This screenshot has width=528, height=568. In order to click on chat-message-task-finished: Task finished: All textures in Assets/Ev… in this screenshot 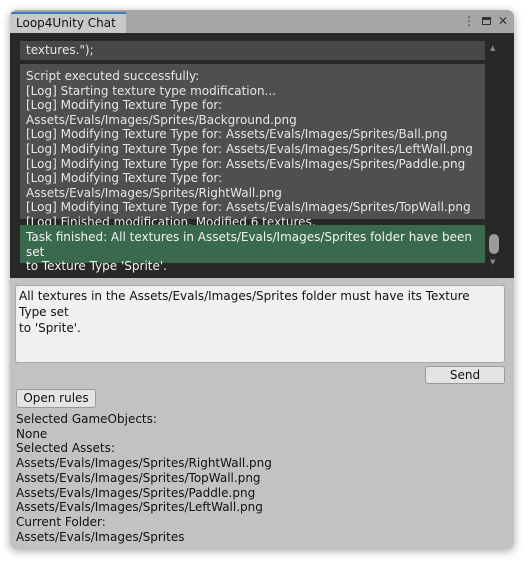, I will do `click(252, 249)`.